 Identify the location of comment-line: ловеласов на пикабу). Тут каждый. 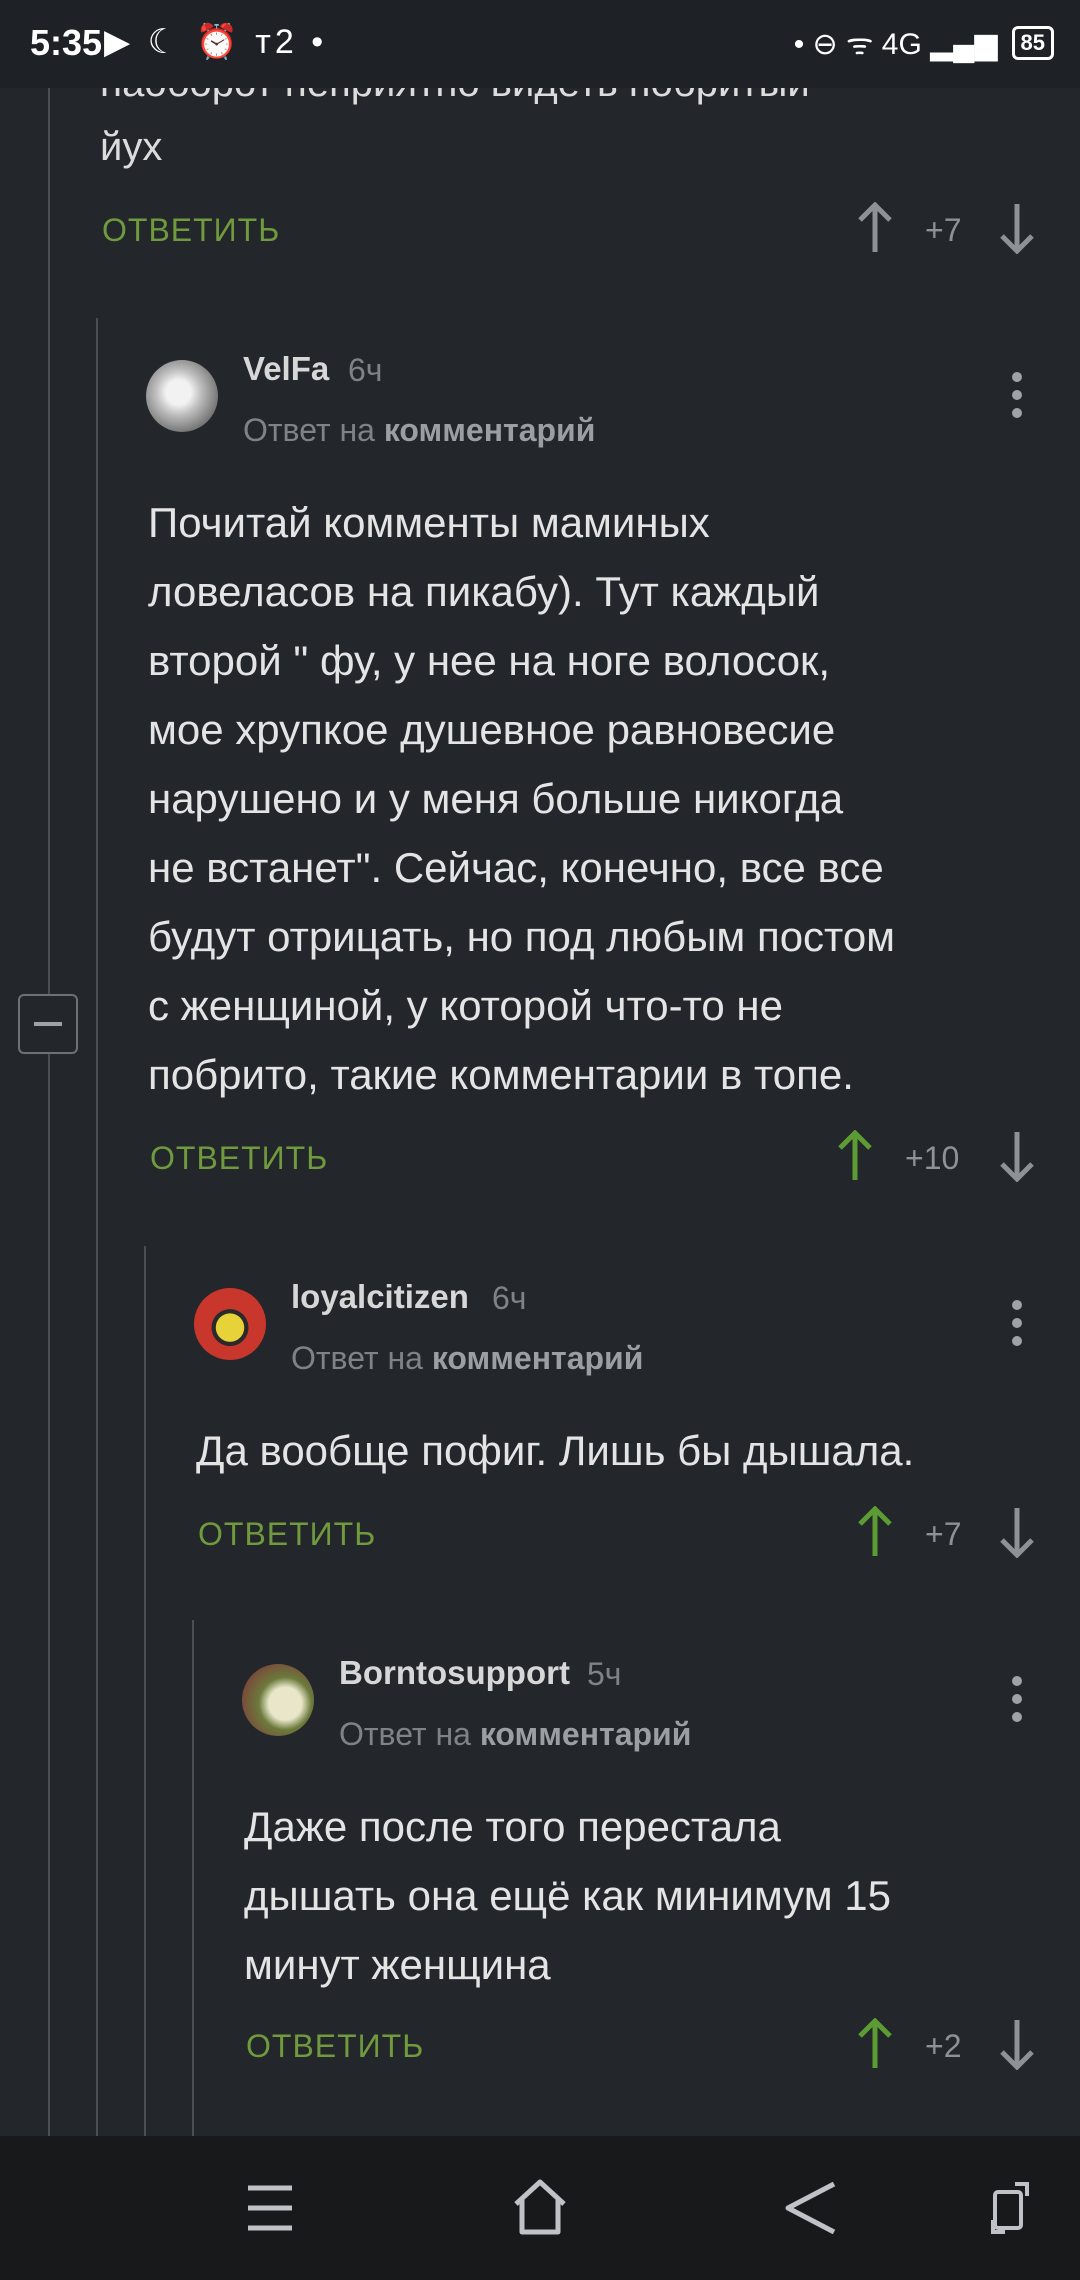
(484, 591).